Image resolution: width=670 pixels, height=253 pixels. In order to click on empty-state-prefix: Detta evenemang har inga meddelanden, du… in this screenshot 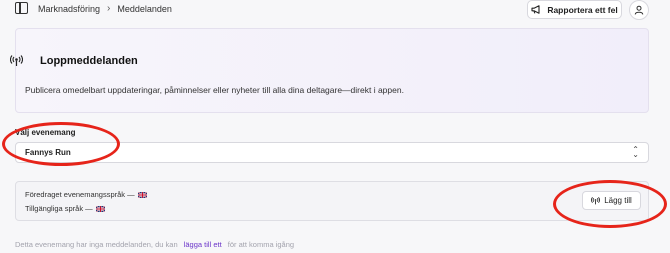, I will do `click(96, 244)`.